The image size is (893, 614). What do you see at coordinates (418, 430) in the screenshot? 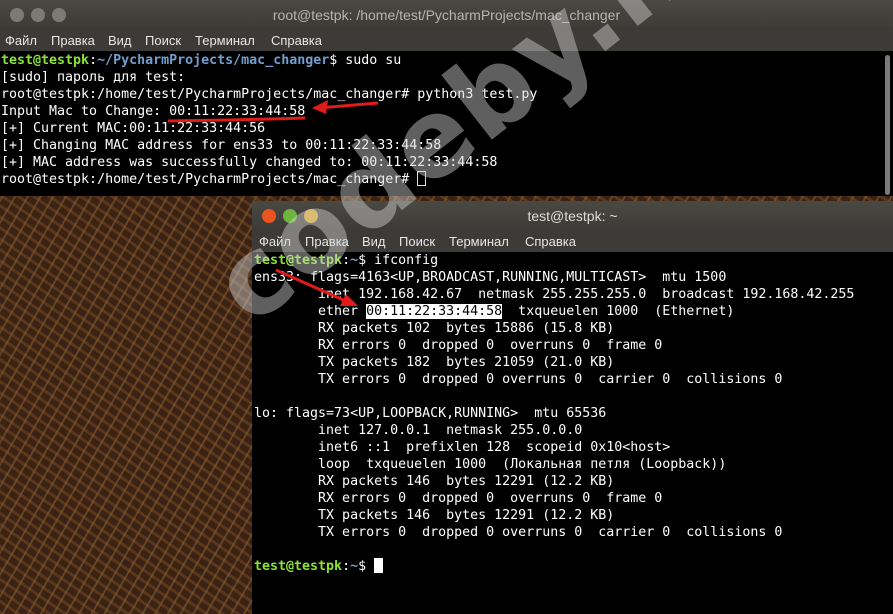
I see `terminal-line: inet 127.0.0.1 netmask 255.0.0.0` at bounding box center [418, 430].